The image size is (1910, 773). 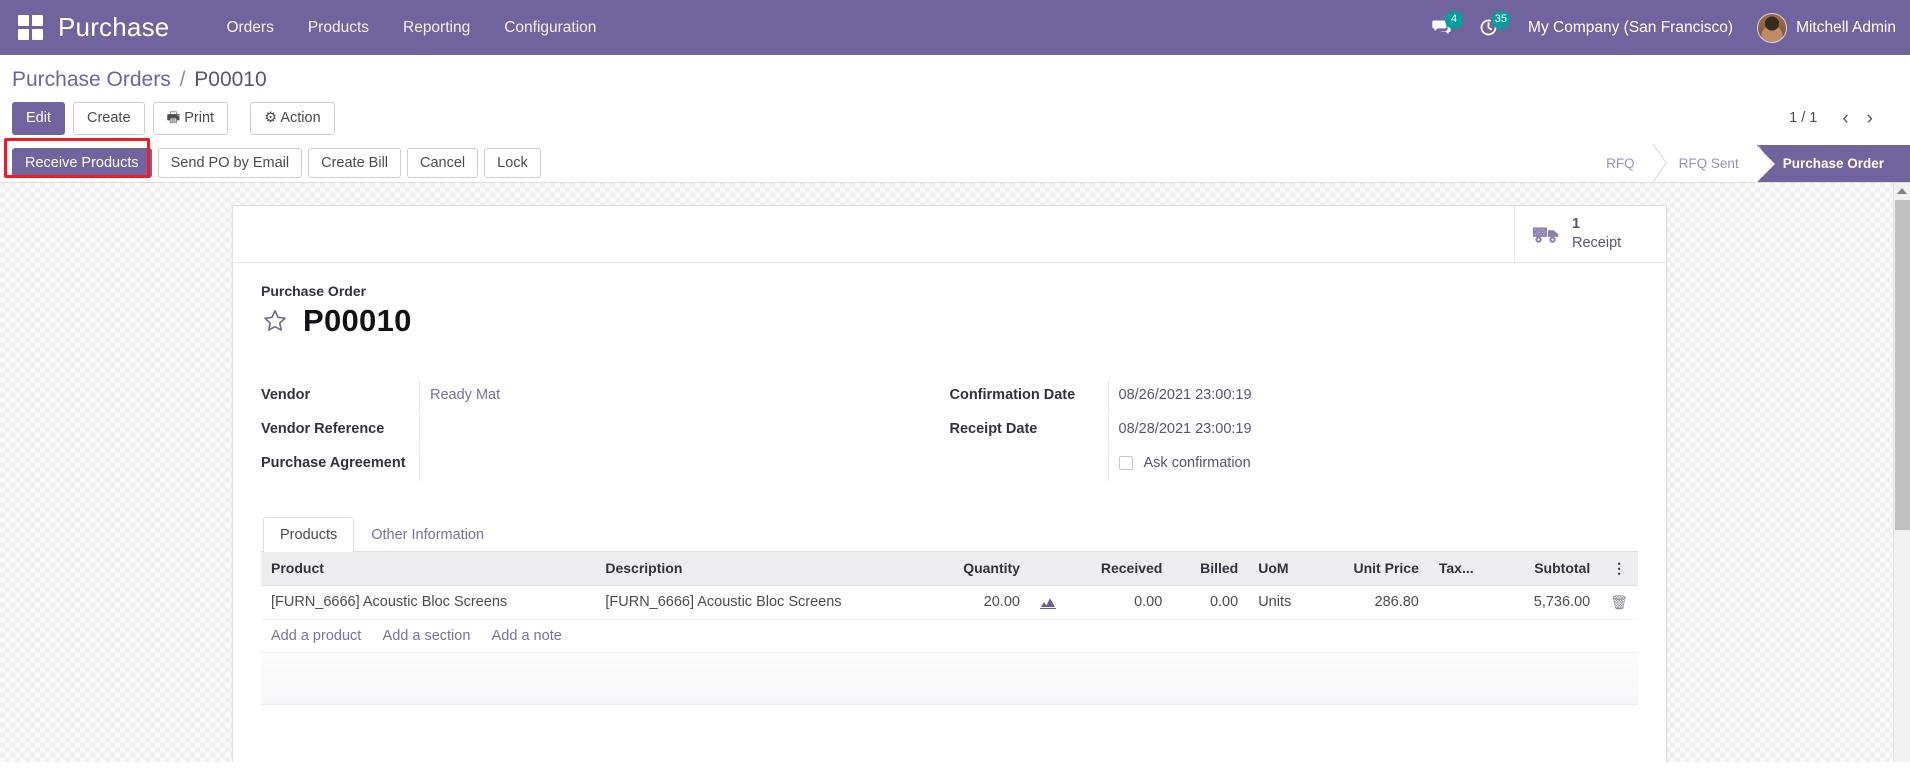 I want to click on cancel-button: Cancel, so click(x=443, y=163).